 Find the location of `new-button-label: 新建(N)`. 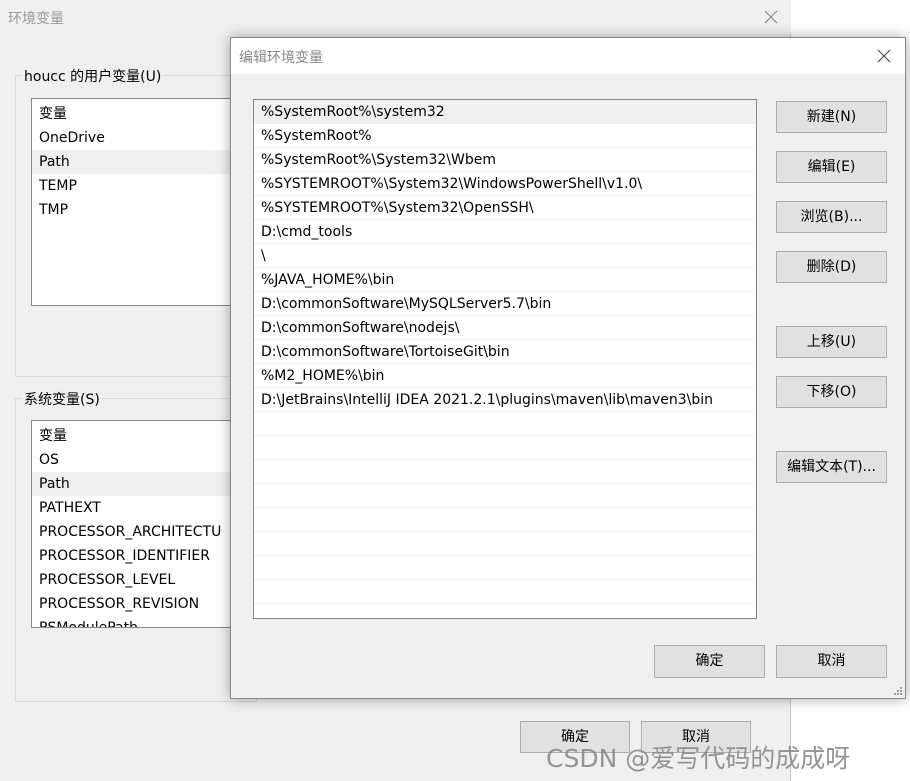

new-button-label: 新建(N) is located at coordinates (831, 117).